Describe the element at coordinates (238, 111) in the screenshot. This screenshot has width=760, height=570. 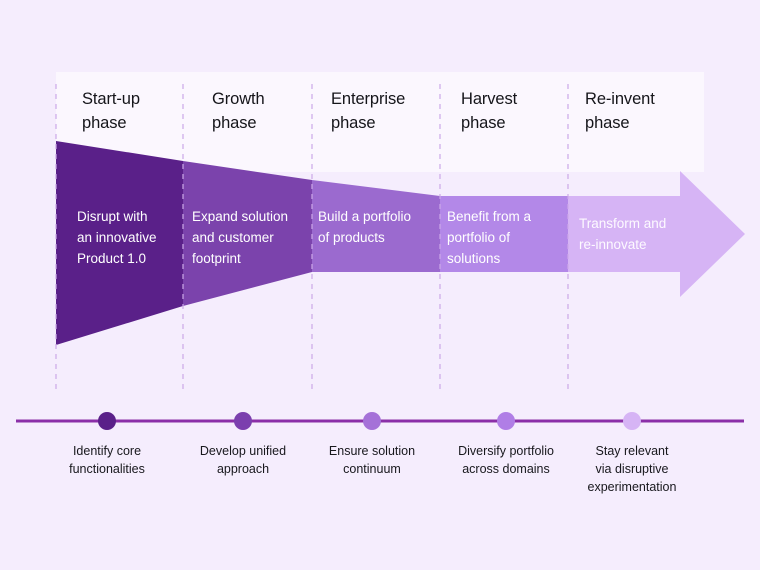
I see `phase-label-2: Growth phase` at that location.